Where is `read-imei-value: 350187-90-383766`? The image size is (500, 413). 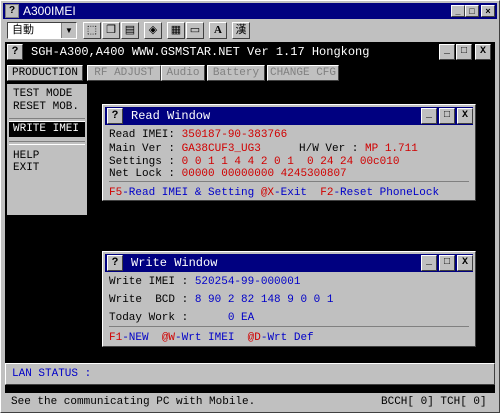
read-imei-value: 350187-90-383766 is located at coordinates (234, 135).